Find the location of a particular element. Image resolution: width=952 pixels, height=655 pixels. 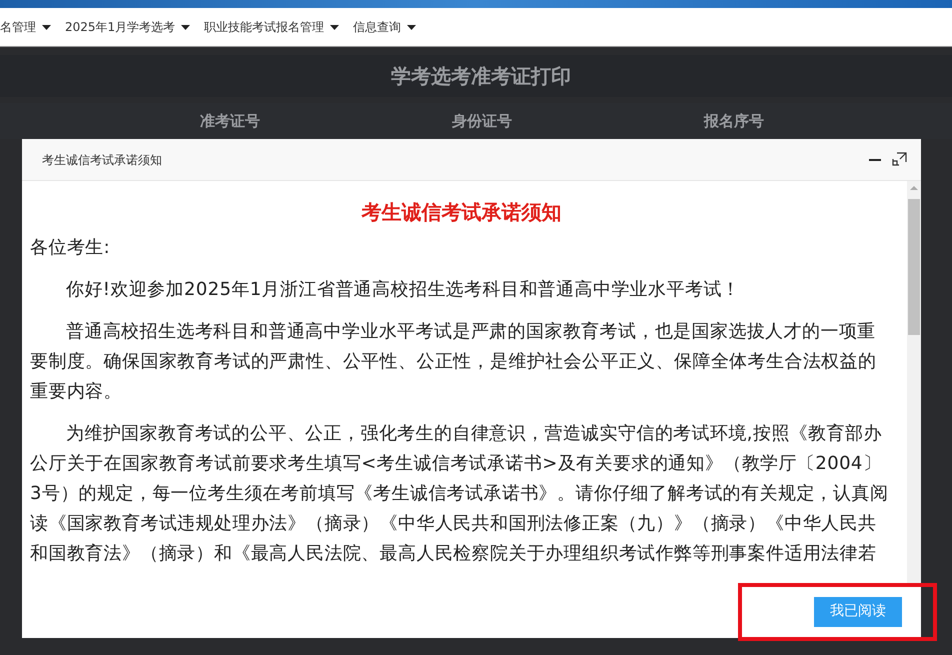

maximize-icon is located at coordinates (899, 159).